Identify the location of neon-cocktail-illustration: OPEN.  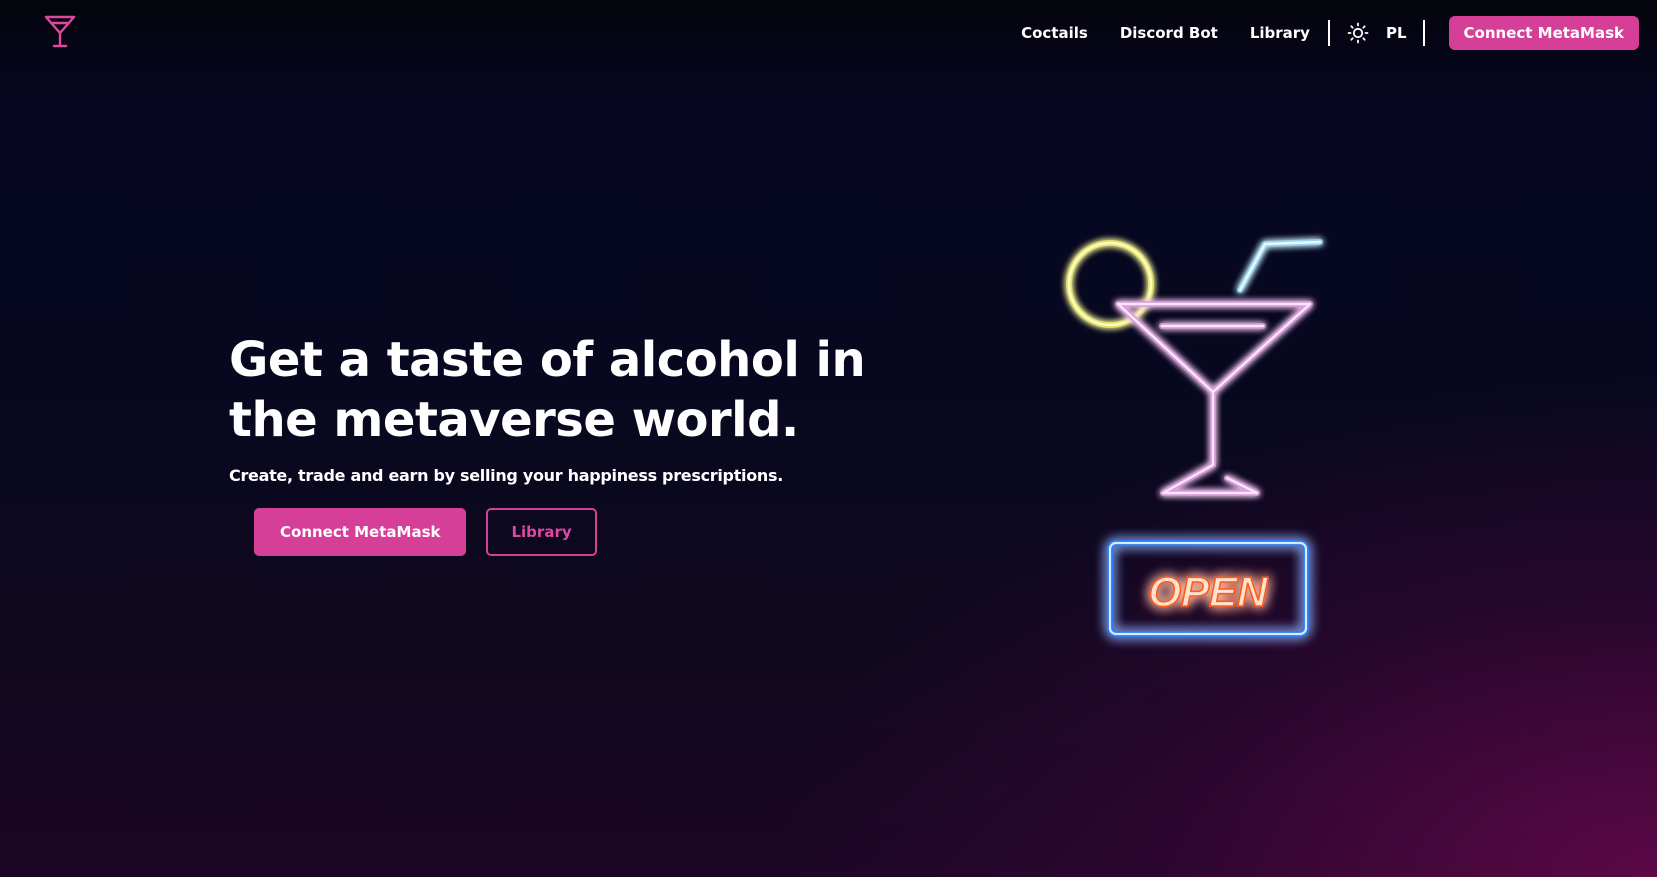
(1200, 440).